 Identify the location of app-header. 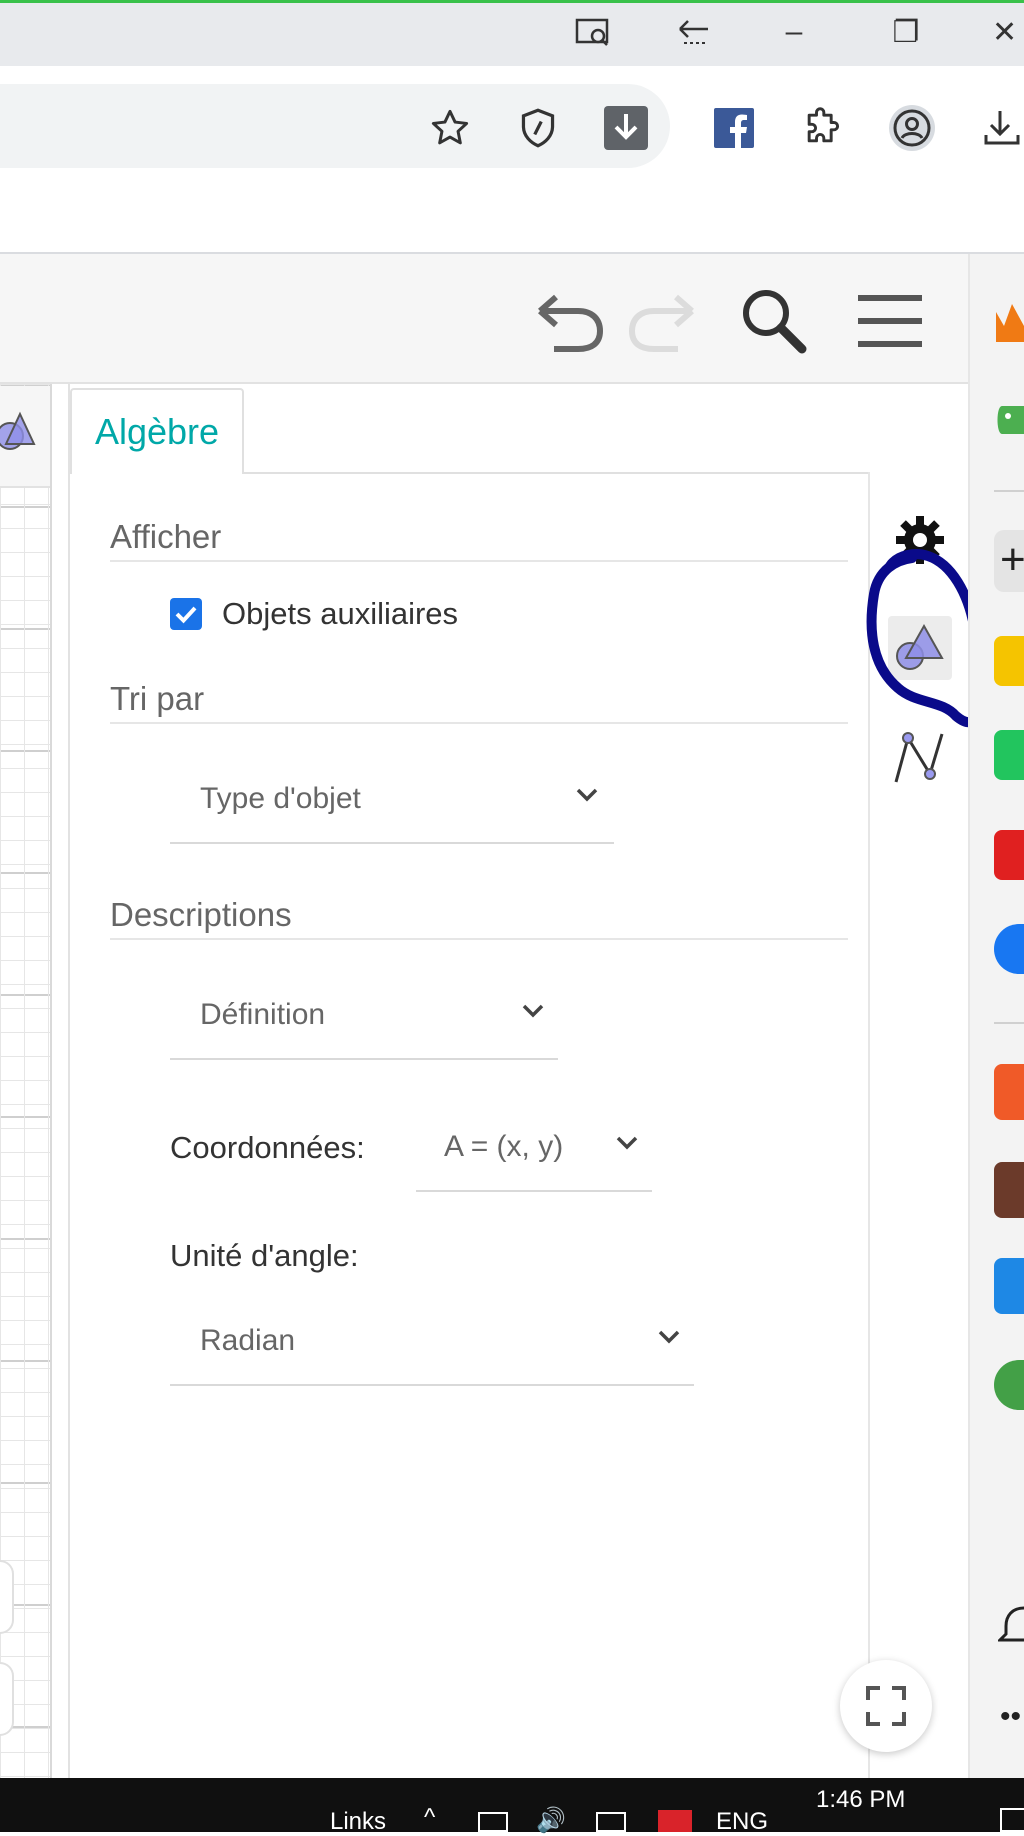
(484, 319).